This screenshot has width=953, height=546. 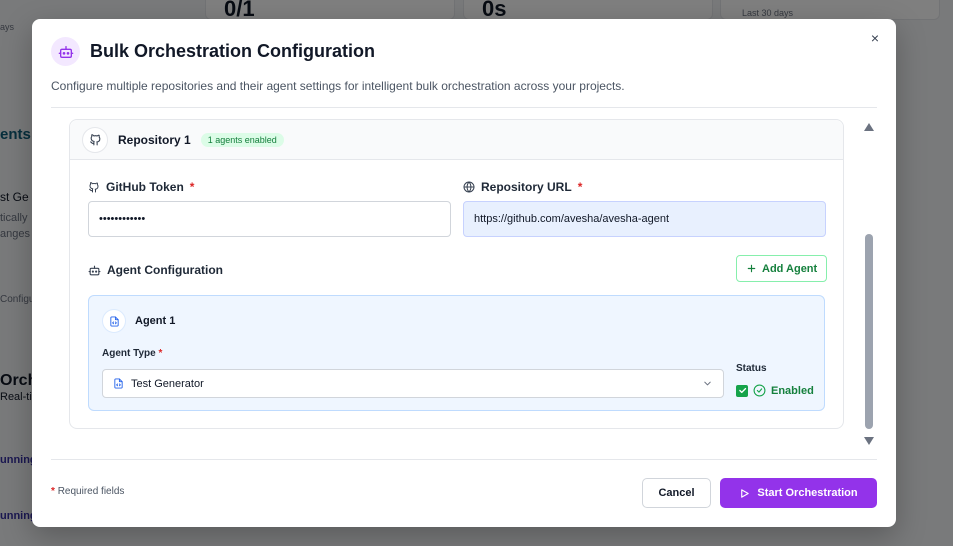 What do you see at coordinates (526, 187) in the screenshot?
I see `repository-url-label-text: Repository URL` at bounding box center [526, 187].